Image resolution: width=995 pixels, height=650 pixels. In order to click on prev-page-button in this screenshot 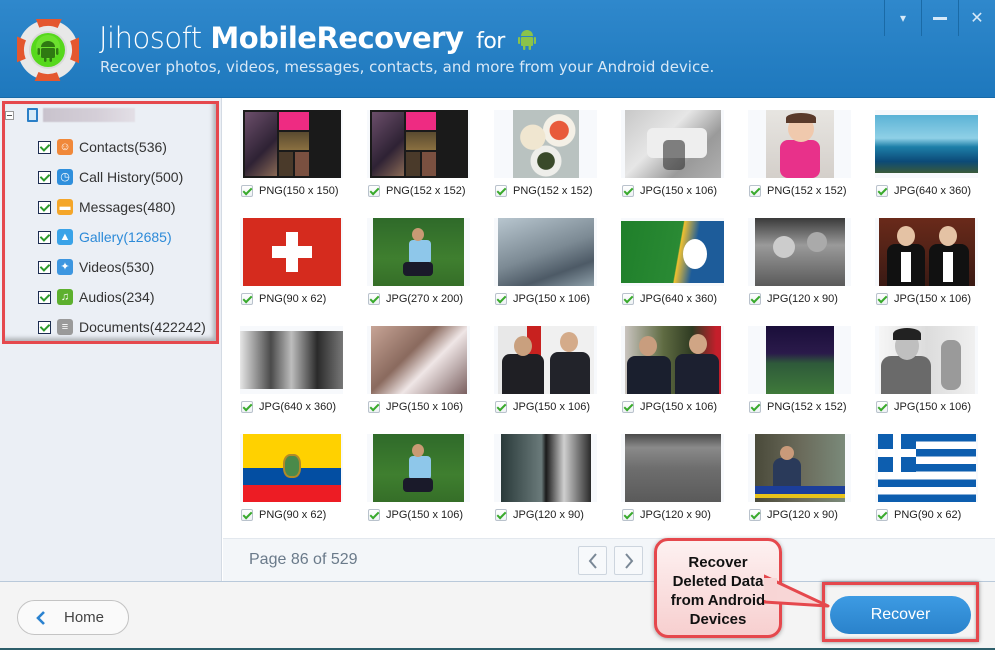, I will do `click(592, 560)`.